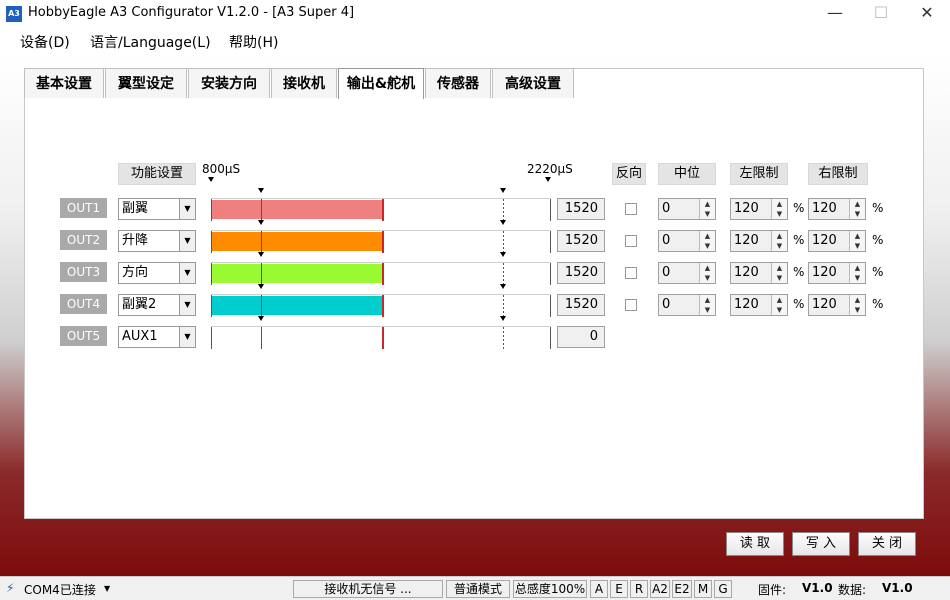 The image size is (950, 600). Describe the element at coordinates (772, 590) in the screenshot. I see `firmware-label: 固件:` at that location.